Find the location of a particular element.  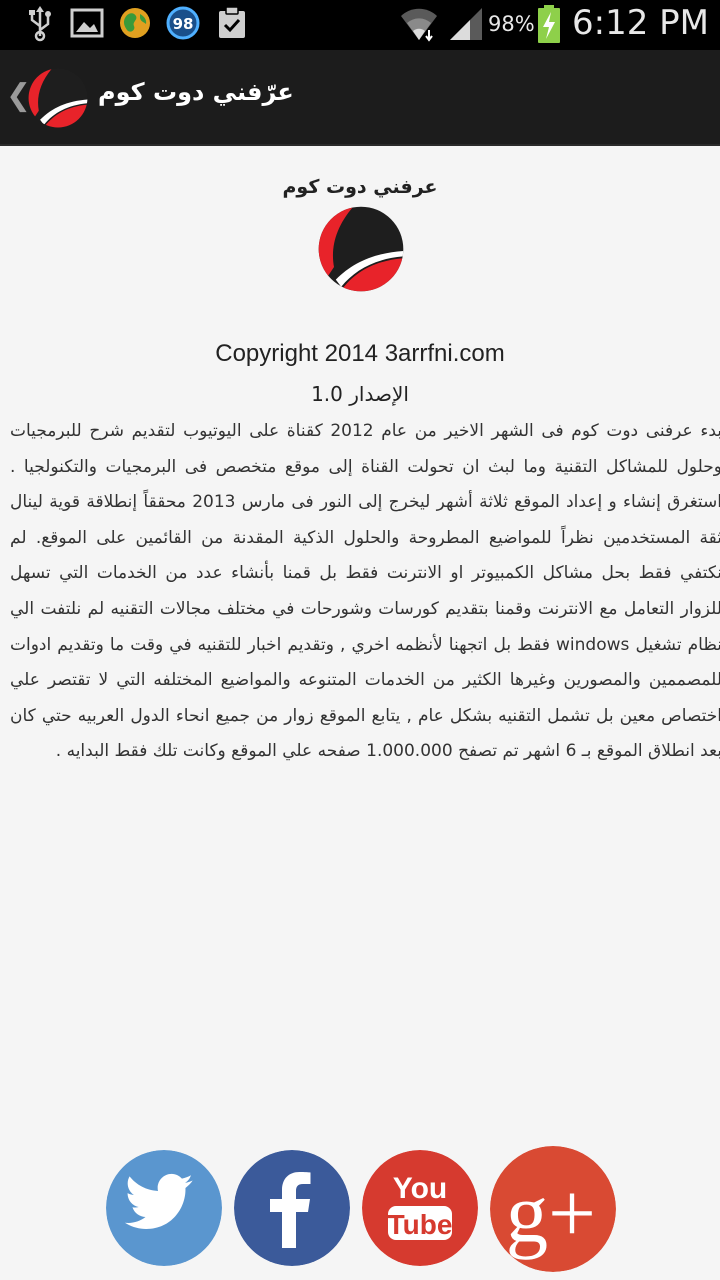

notification-badge-icon: 98 is located at coordinates (183, 23).